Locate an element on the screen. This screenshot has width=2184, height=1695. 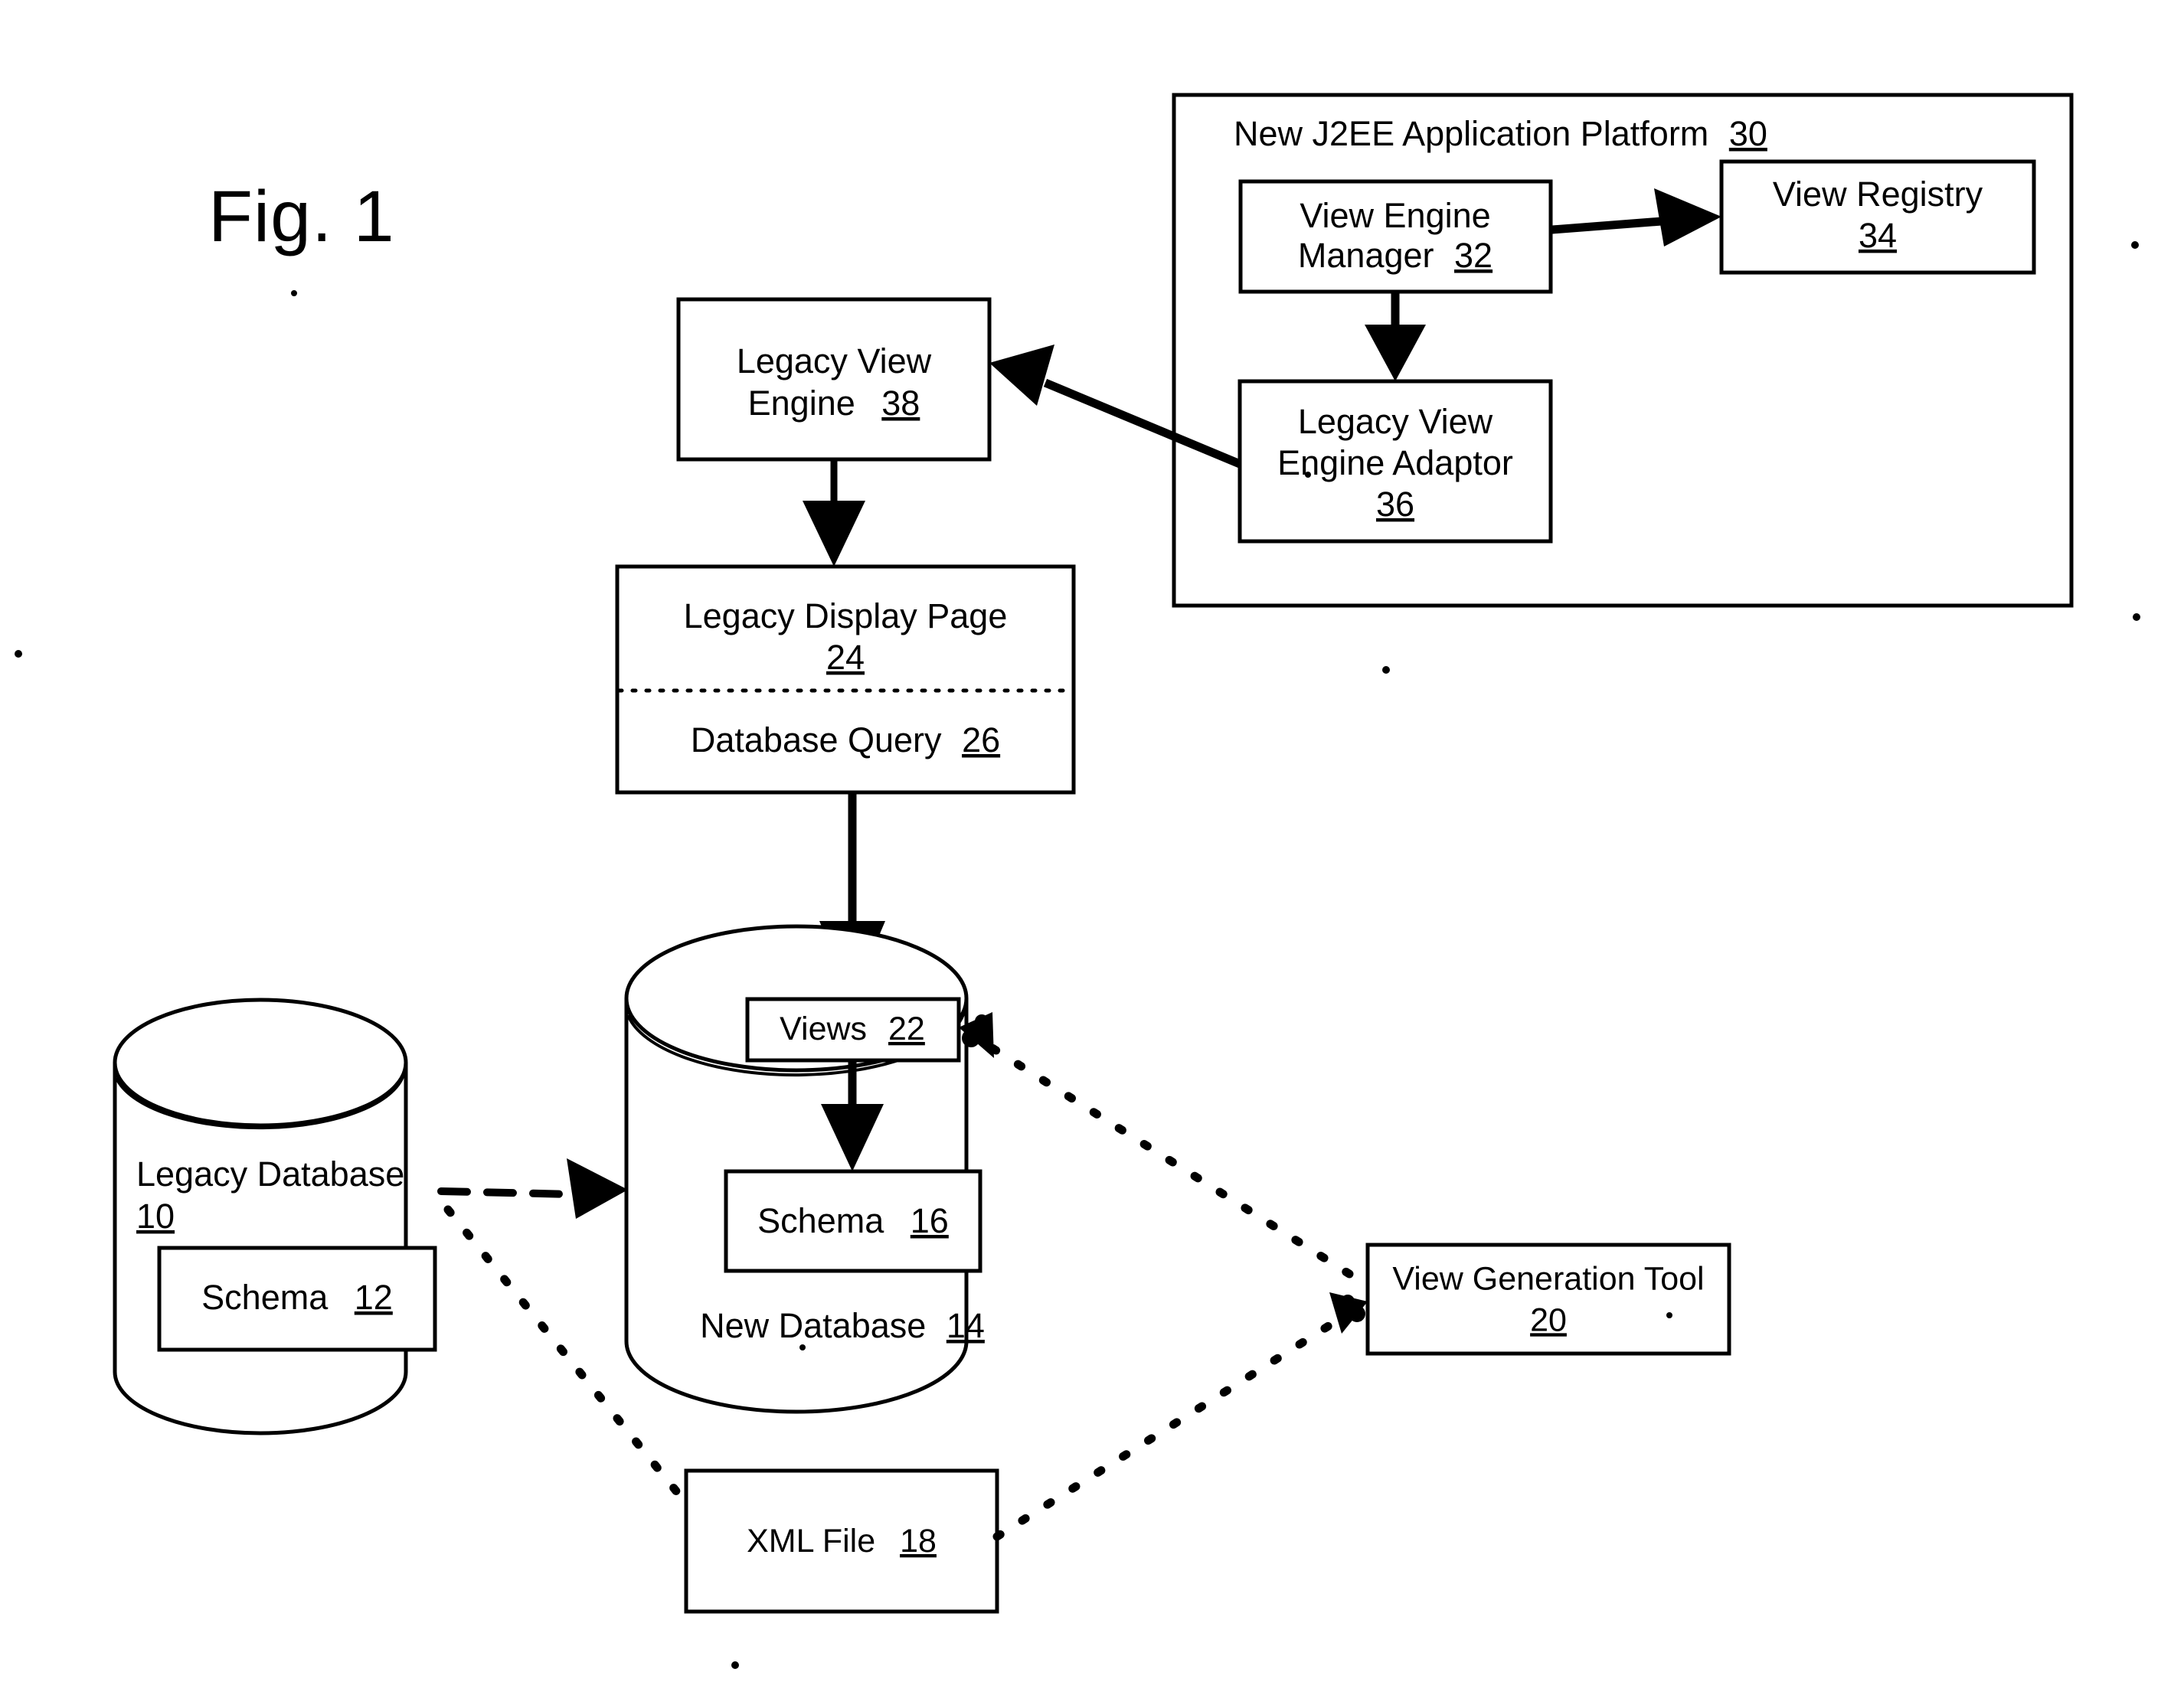
xml-file-text: XML File is located at coordinates (811, 1541).